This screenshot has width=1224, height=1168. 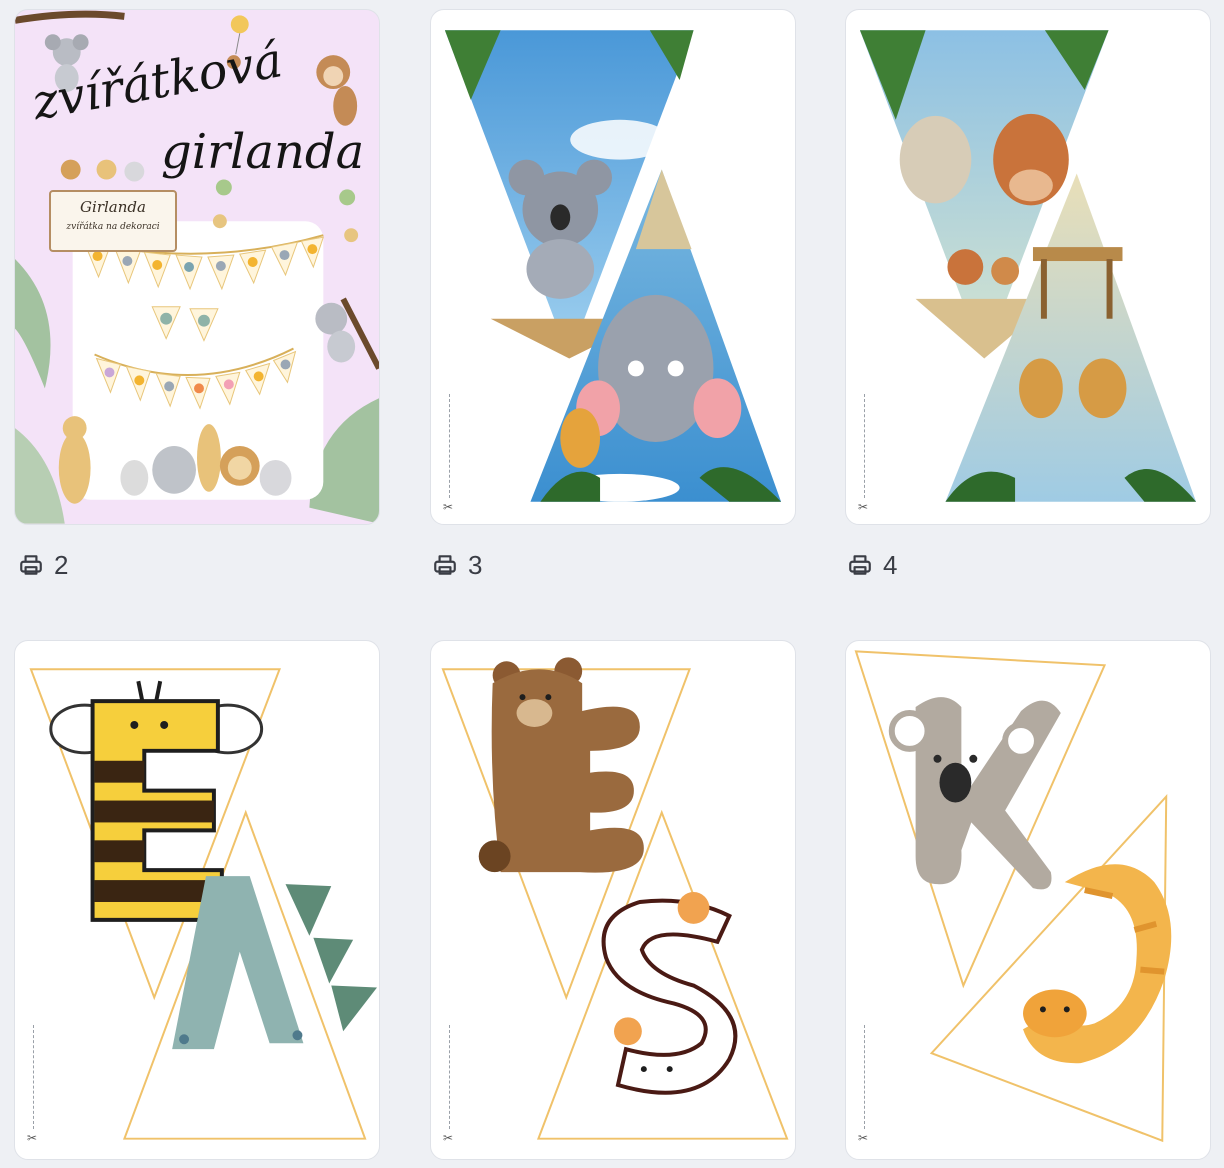 I want to click on cover-sign-subtitle: zvířátka na dekoraci, so click(x=113, y=227).